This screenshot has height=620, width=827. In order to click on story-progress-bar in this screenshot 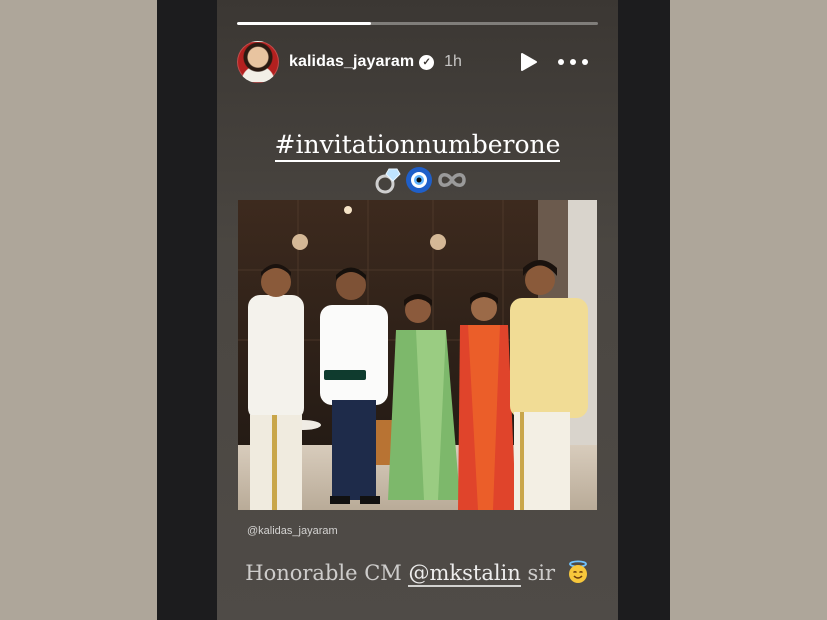, I will do `click(417, 23)`.